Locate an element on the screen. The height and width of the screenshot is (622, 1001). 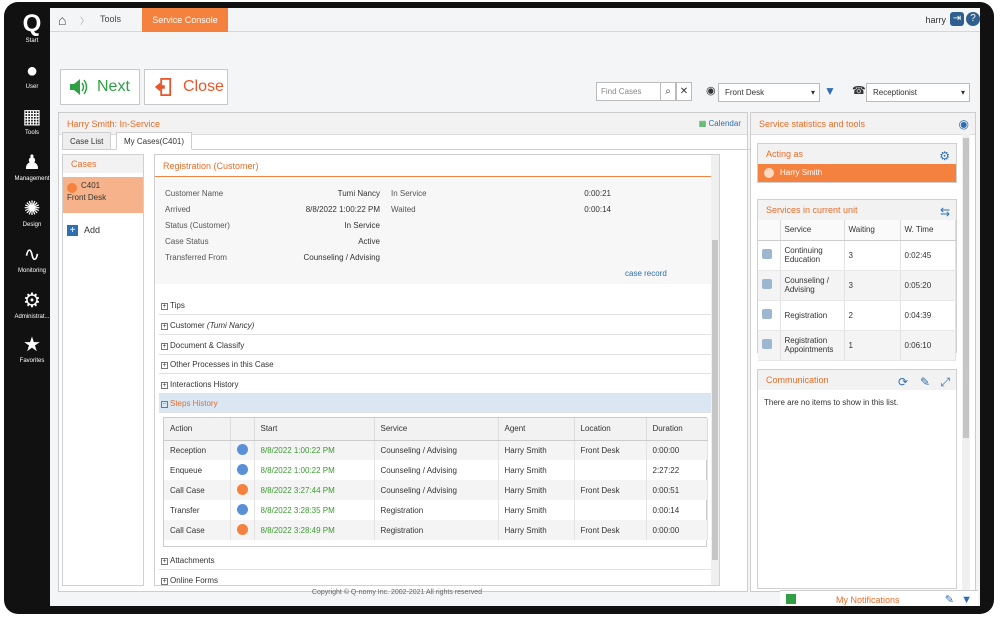
tab-case-list: Case List is located at coordinates (87, 141).